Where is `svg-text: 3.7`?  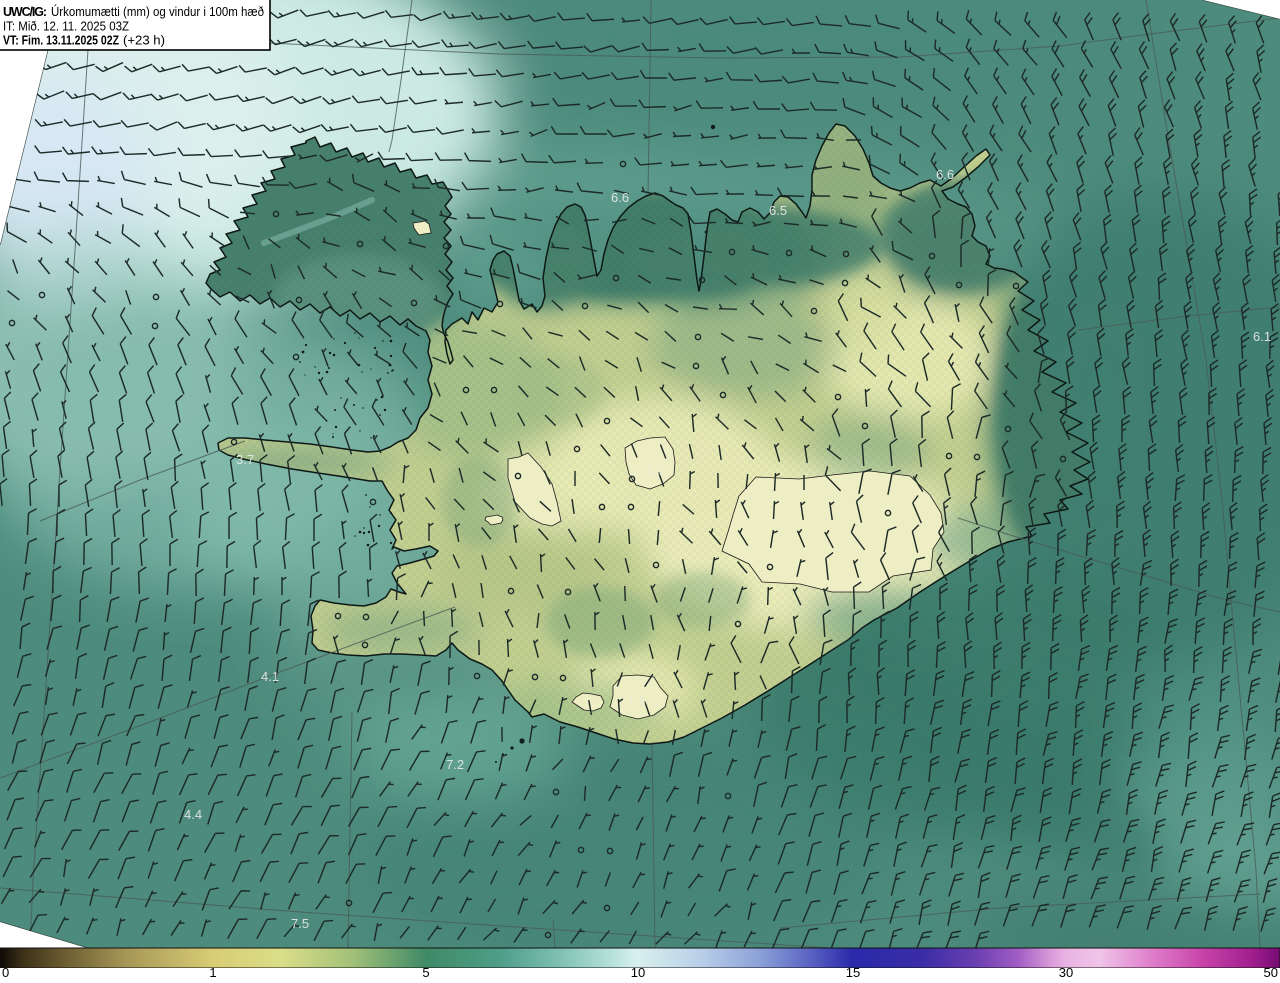
svg-text: 3.7 is located at coordinates (245, 459).